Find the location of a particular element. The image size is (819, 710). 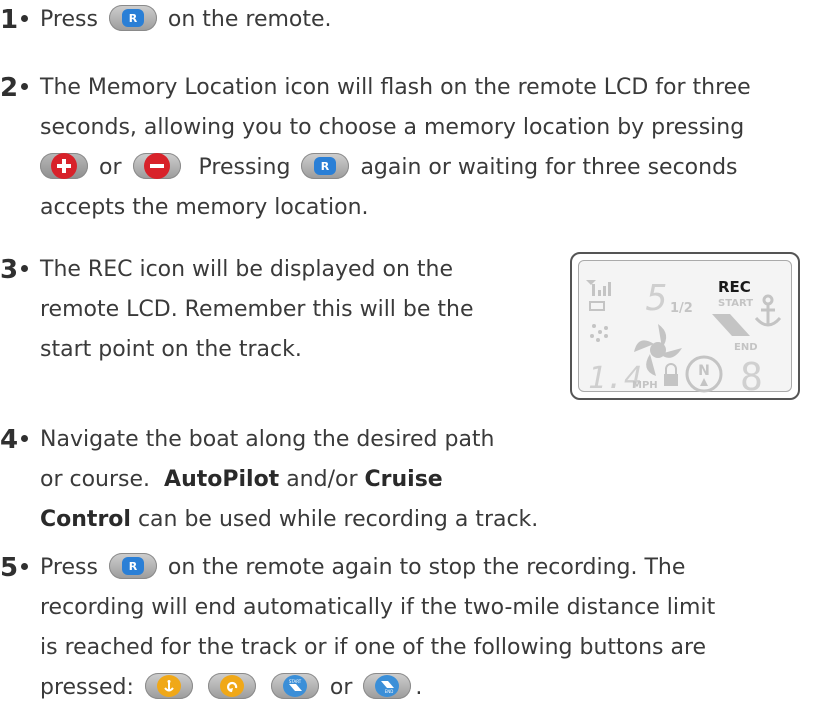

minus-button-icon is located at coordinates (156, 166).